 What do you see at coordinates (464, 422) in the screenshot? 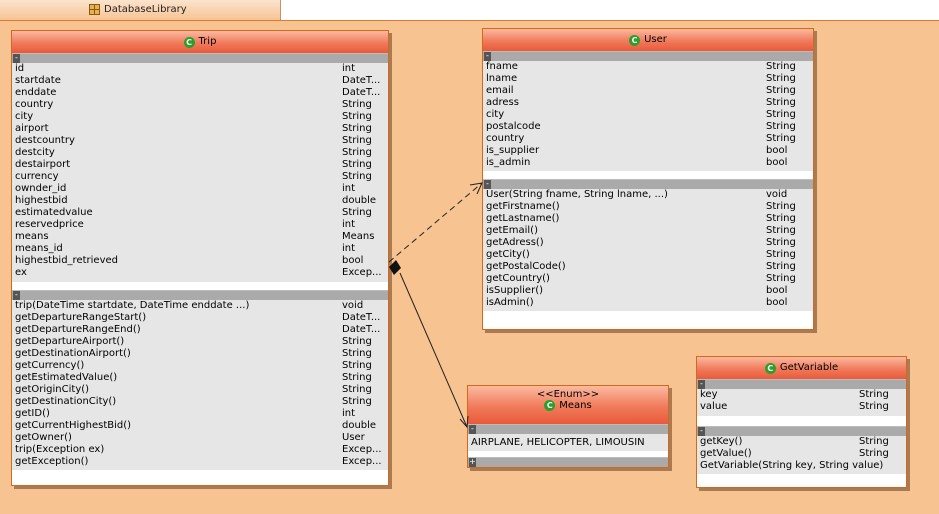
I see `composition-arrowhead` at bounding box center [464, 422].